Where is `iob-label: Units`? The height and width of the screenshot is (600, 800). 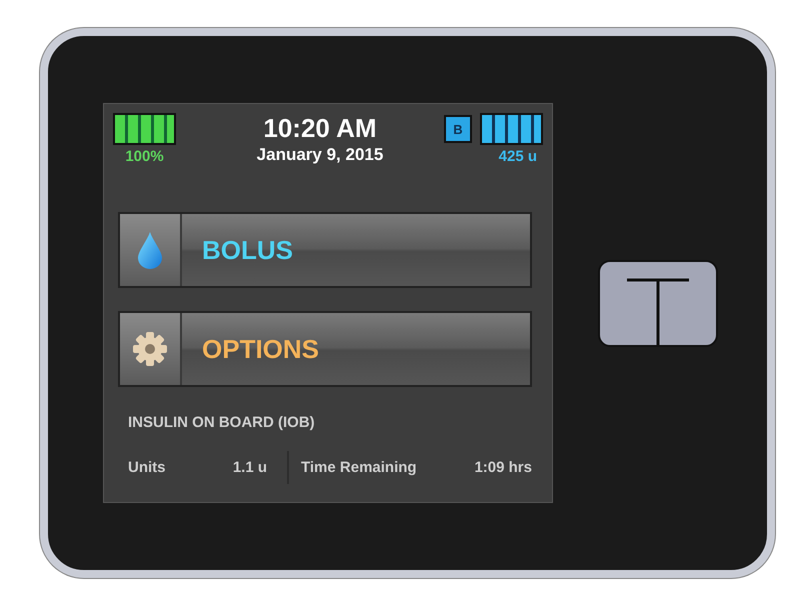 iob-label: Units is located at coordinates (147, 467).